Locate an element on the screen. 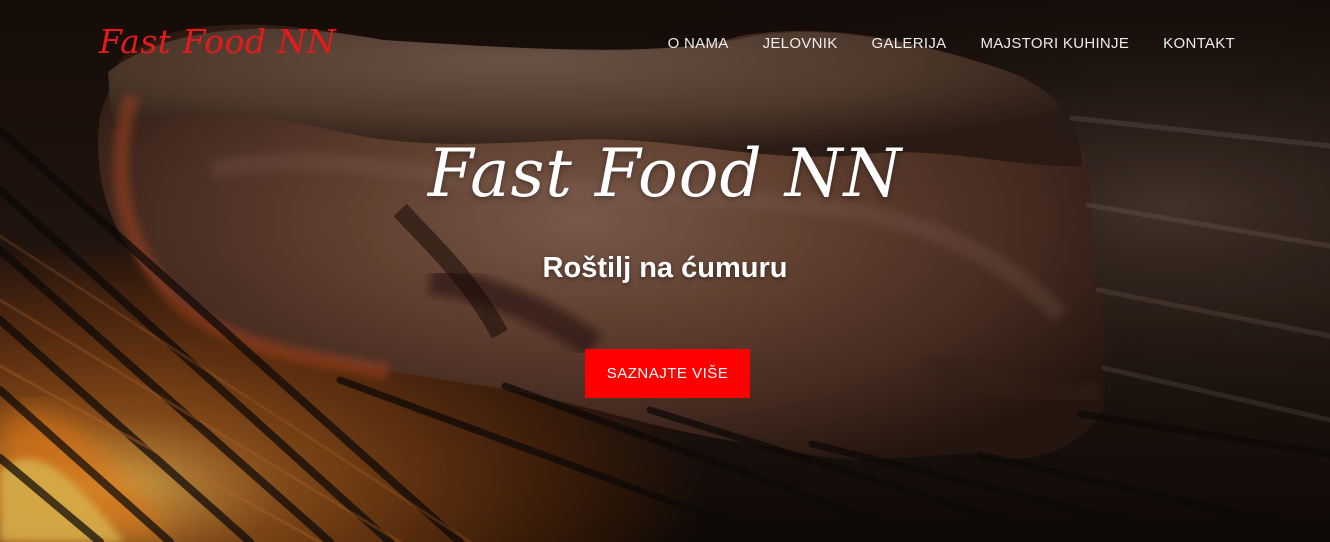 The height and width of the screenshot is (542, 1330). hero-title: Fast Food NN is located at coordinates (665, 173).